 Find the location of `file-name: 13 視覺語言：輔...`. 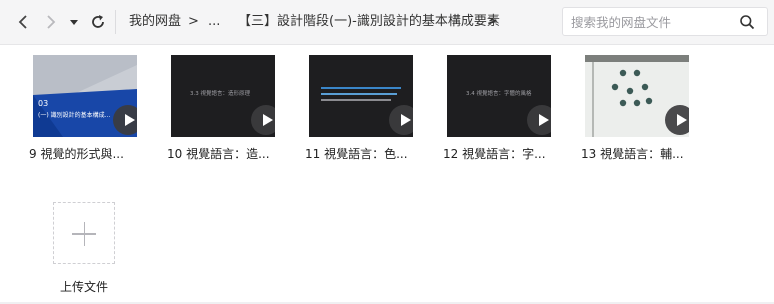

file-name: 13 視覺語言：輔... is located at coordinates (632, 154).